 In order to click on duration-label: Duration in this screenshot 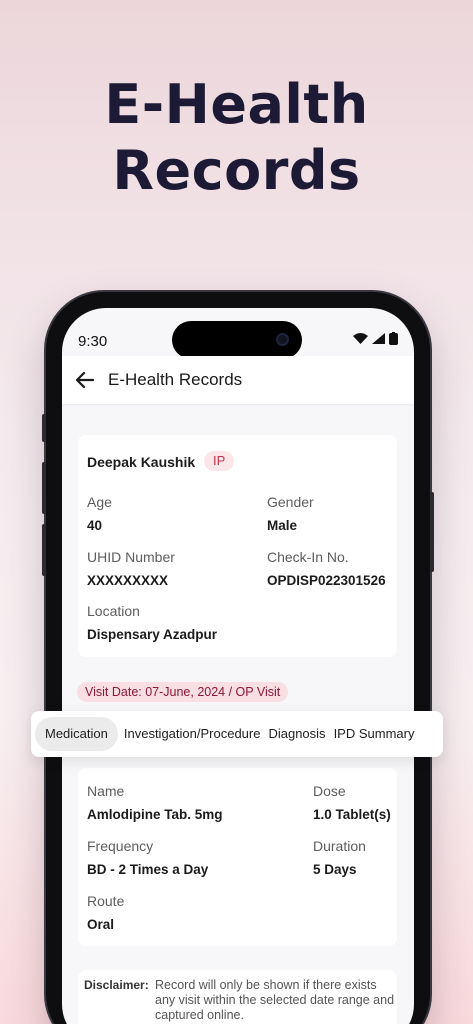, I will do `click(339, 846)`.